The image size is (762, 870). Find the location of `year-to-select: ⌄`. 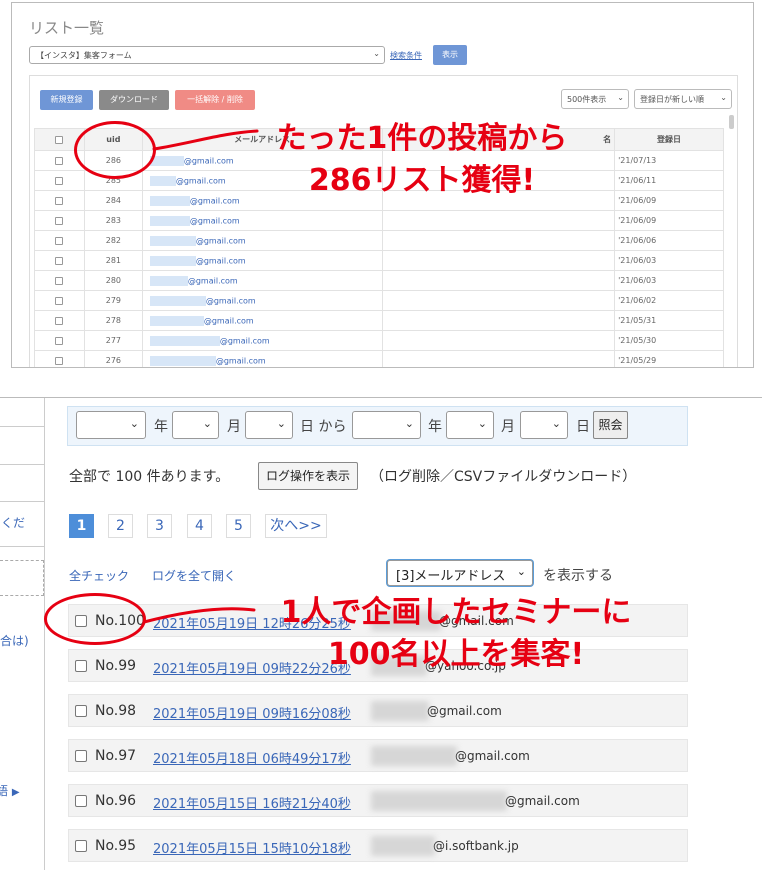

year-to-select: ⌄ is located at coordinates (386, 425).